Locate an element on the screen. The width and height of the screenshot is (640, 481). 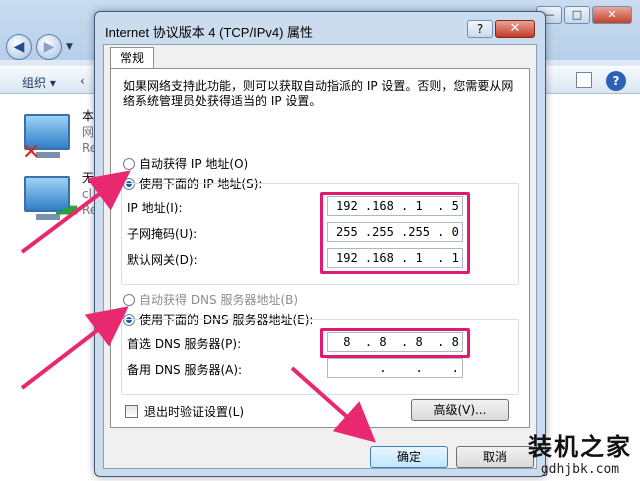
back-arrow-icon: ◀ is located at coordinates (19, 47).